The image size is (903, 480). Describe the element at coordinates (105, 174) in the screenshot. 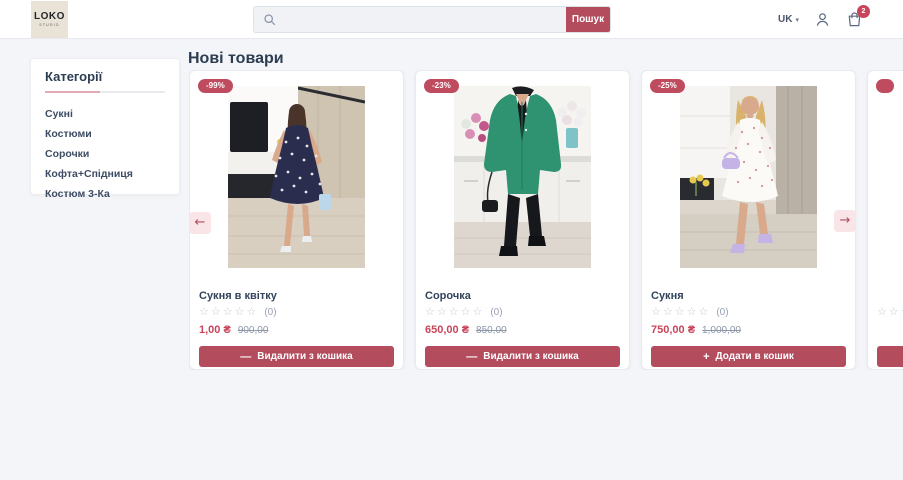

I see `sidebar-item-kofta-spidnytsia: Кофта+Спідниця` at that location.